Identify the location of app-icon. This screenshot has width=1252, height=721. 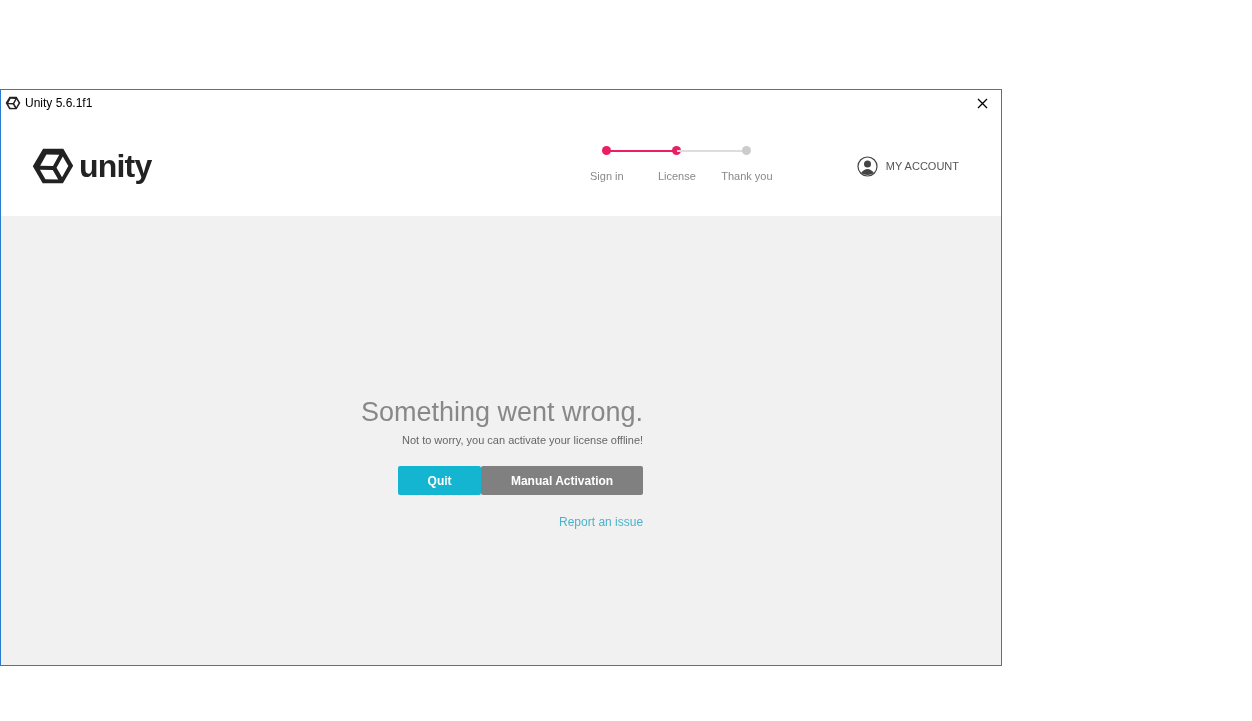
(13, 103).